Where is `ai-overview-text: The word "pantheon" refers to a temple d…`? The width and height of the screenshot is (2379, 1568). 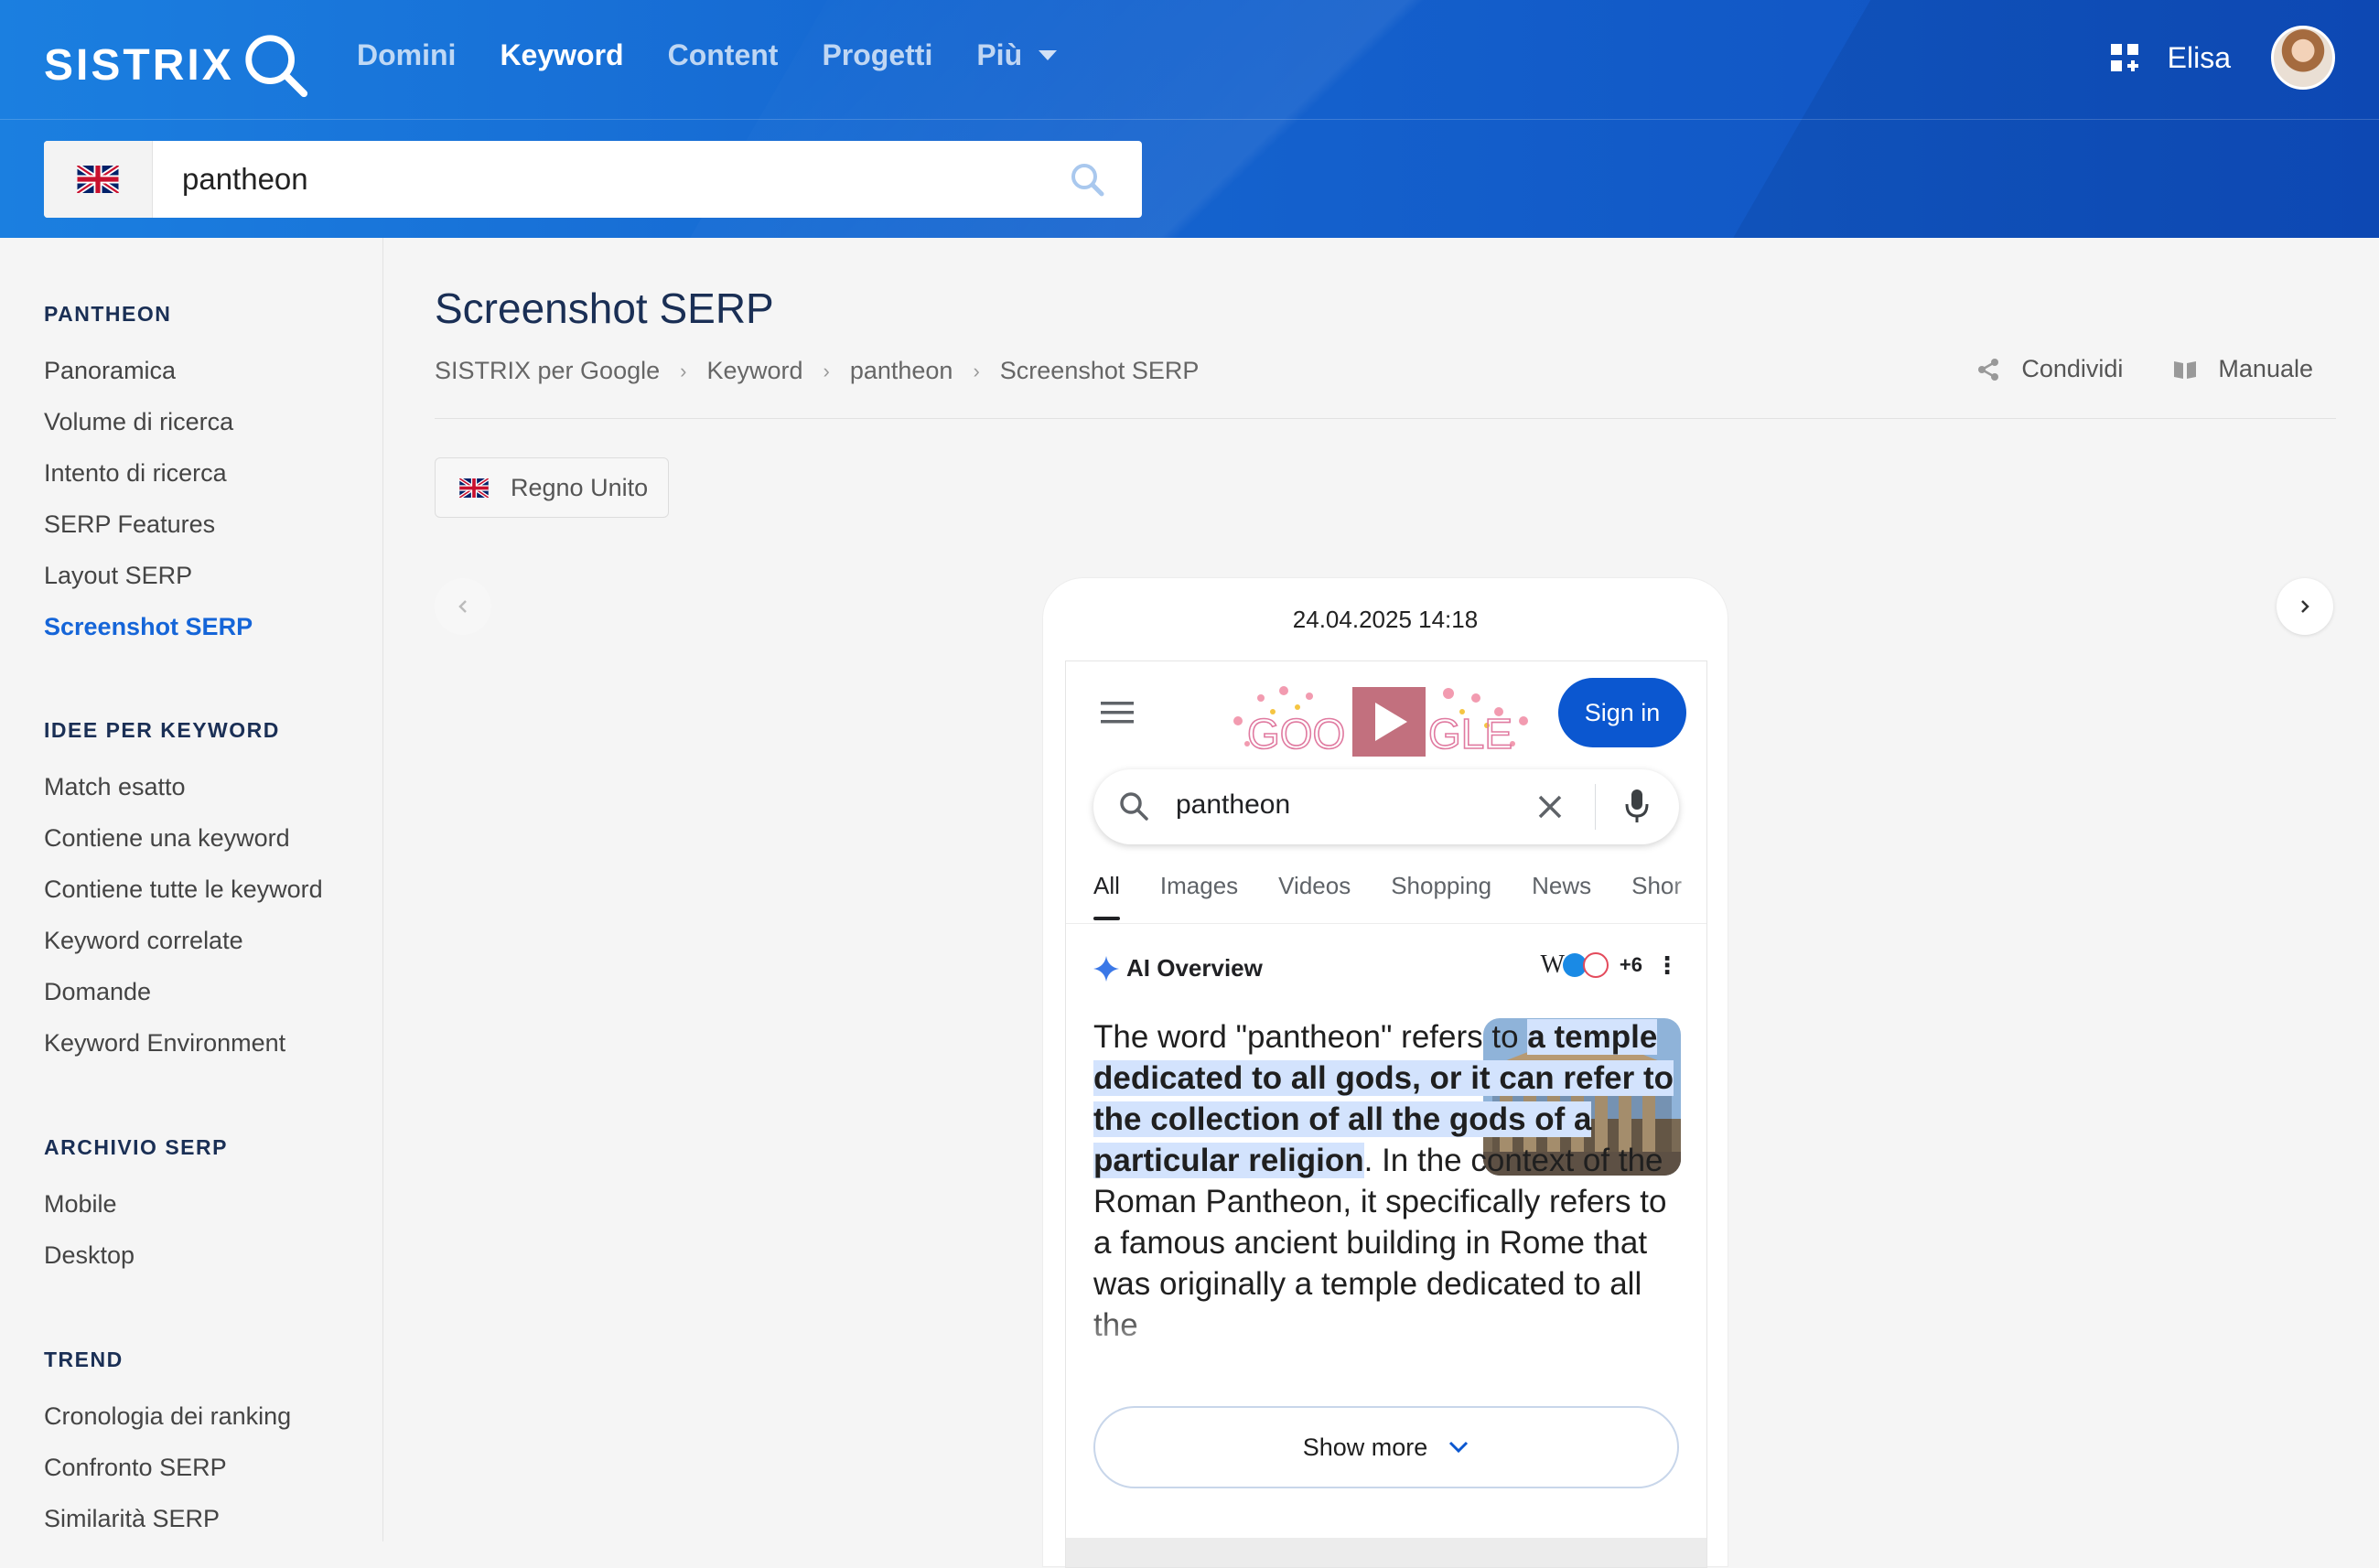 ai-overview-text: The word "pantheon" refers to a temple d… is located at coordinates (1391, 1181).